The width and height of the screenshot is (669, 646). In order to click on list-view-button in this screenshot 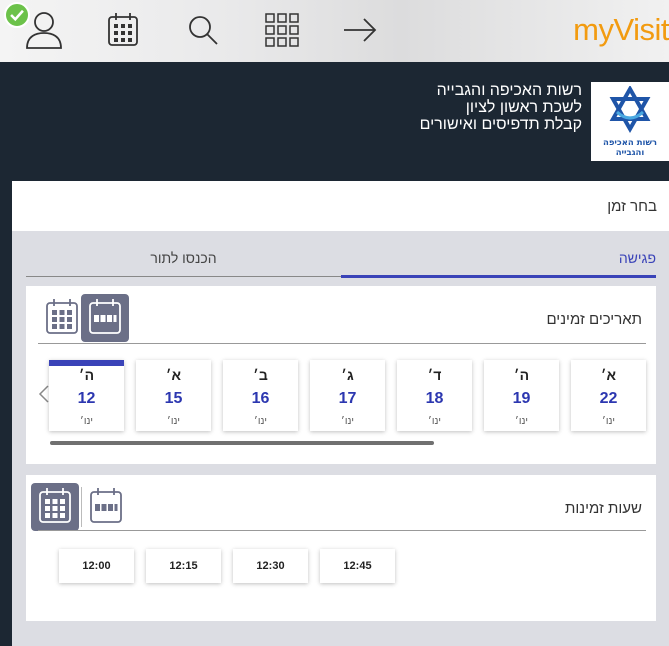, I will do `click(55, 507)`.